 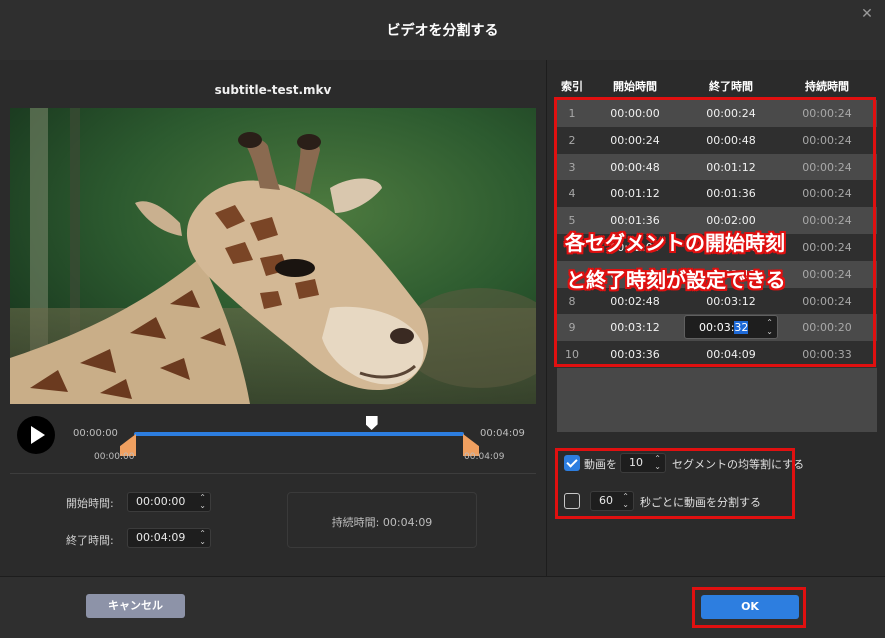 What do you see at coordinates (95, 433) in the screenshot?
I see `timeline-start-time: 00:00:00` at bounding box center [95, 433].